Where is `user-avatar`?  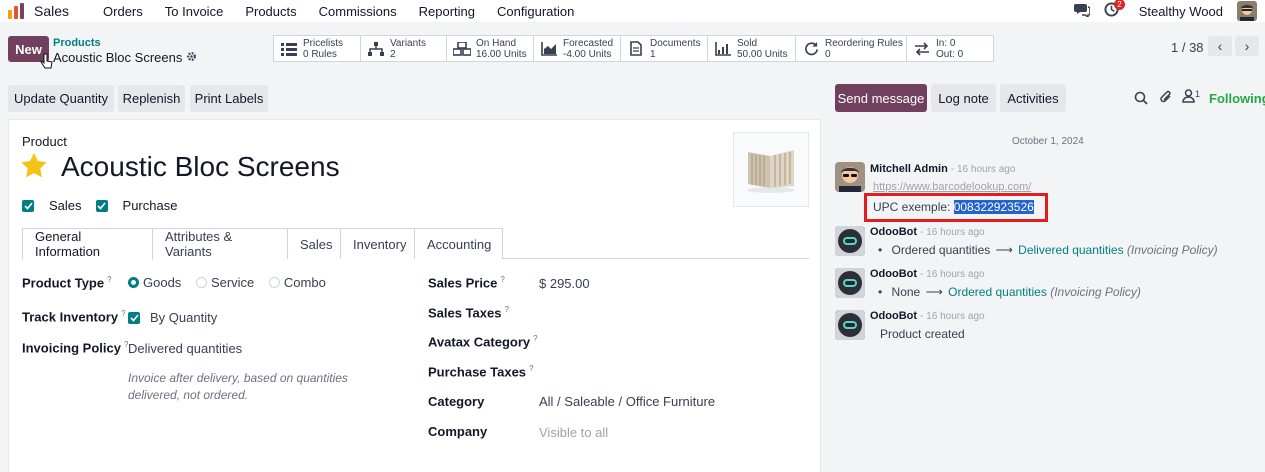
user-avatar is located at coordinates (1247, 11).